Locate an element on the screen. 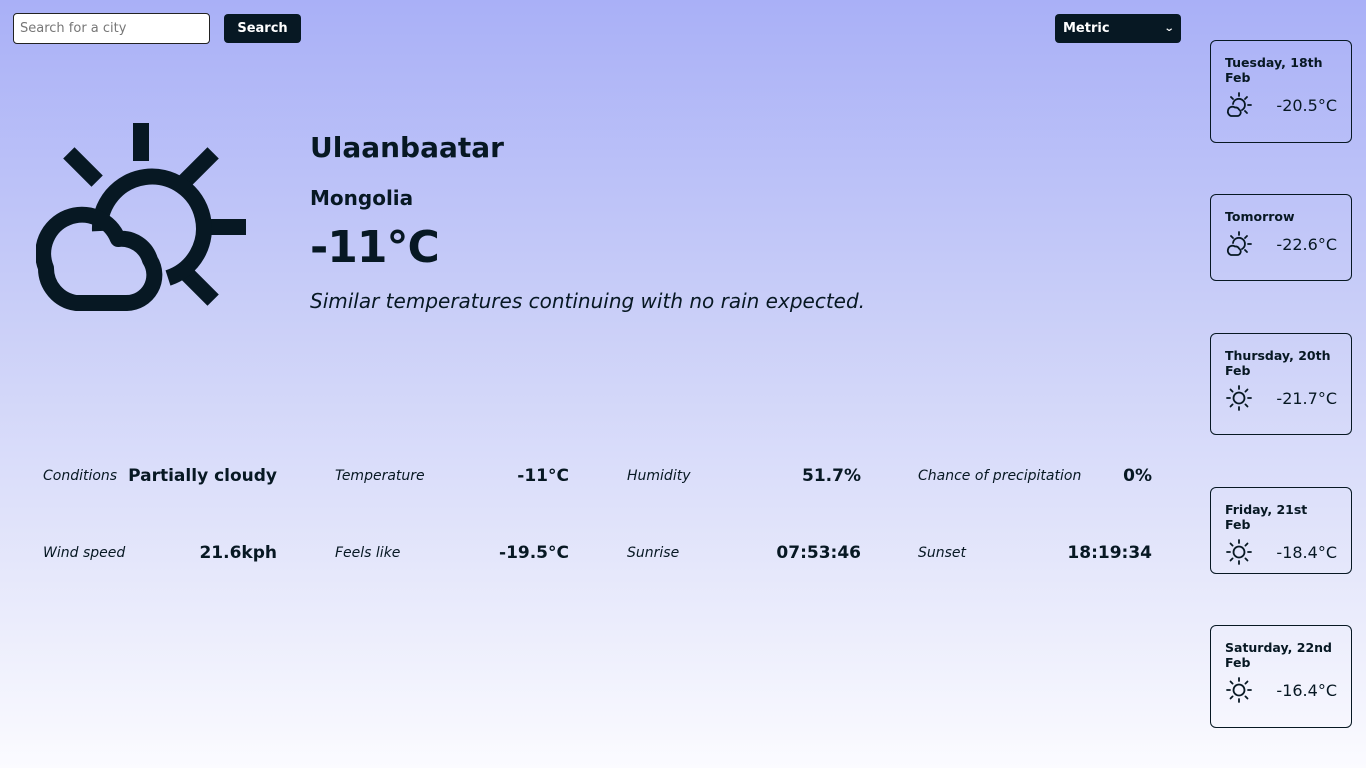  stat-value: 18:19:34 is located at coordinates (1109, 553).